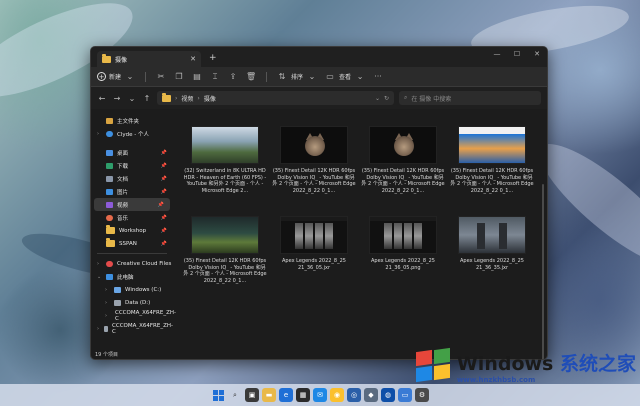  Describe the element at coordinates (132, 178) in the screenshot. I see `sidebar-item-documents: 文档 📌` at that location.